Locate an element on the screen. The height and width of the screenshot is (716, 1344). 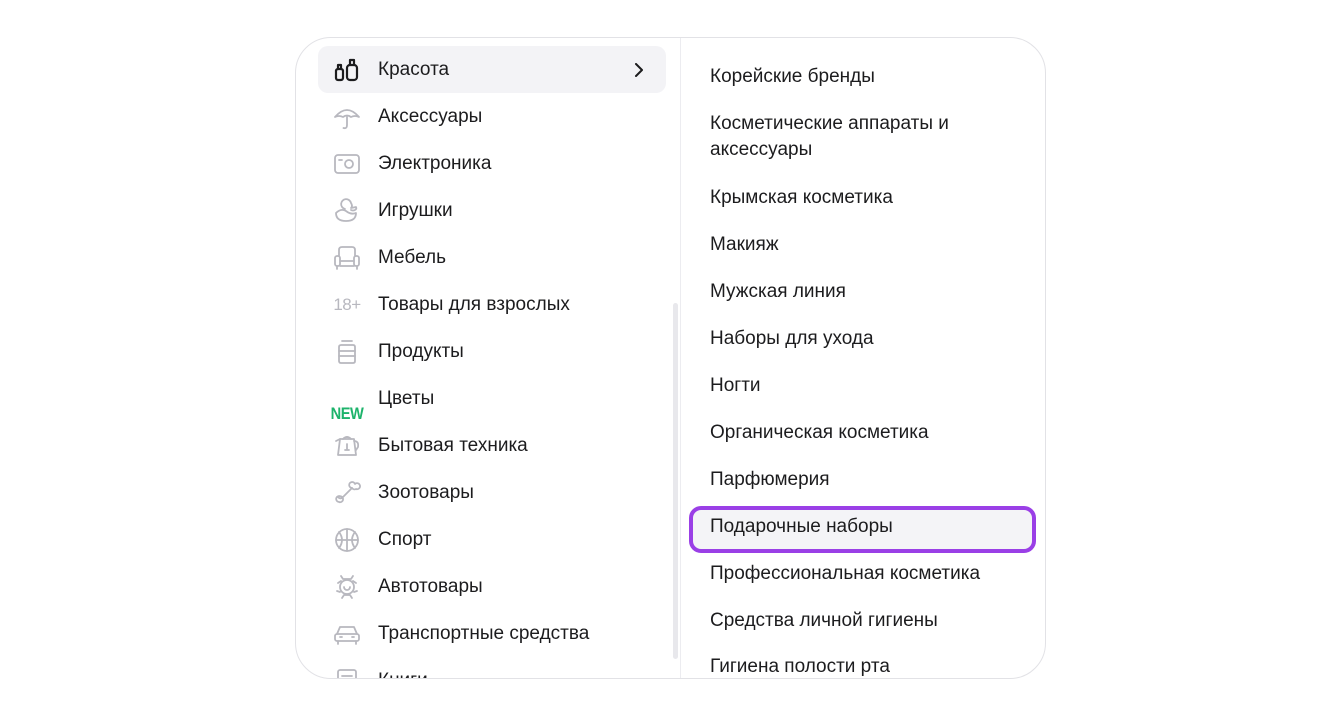
car-icon is located at coordinates (347, 634).